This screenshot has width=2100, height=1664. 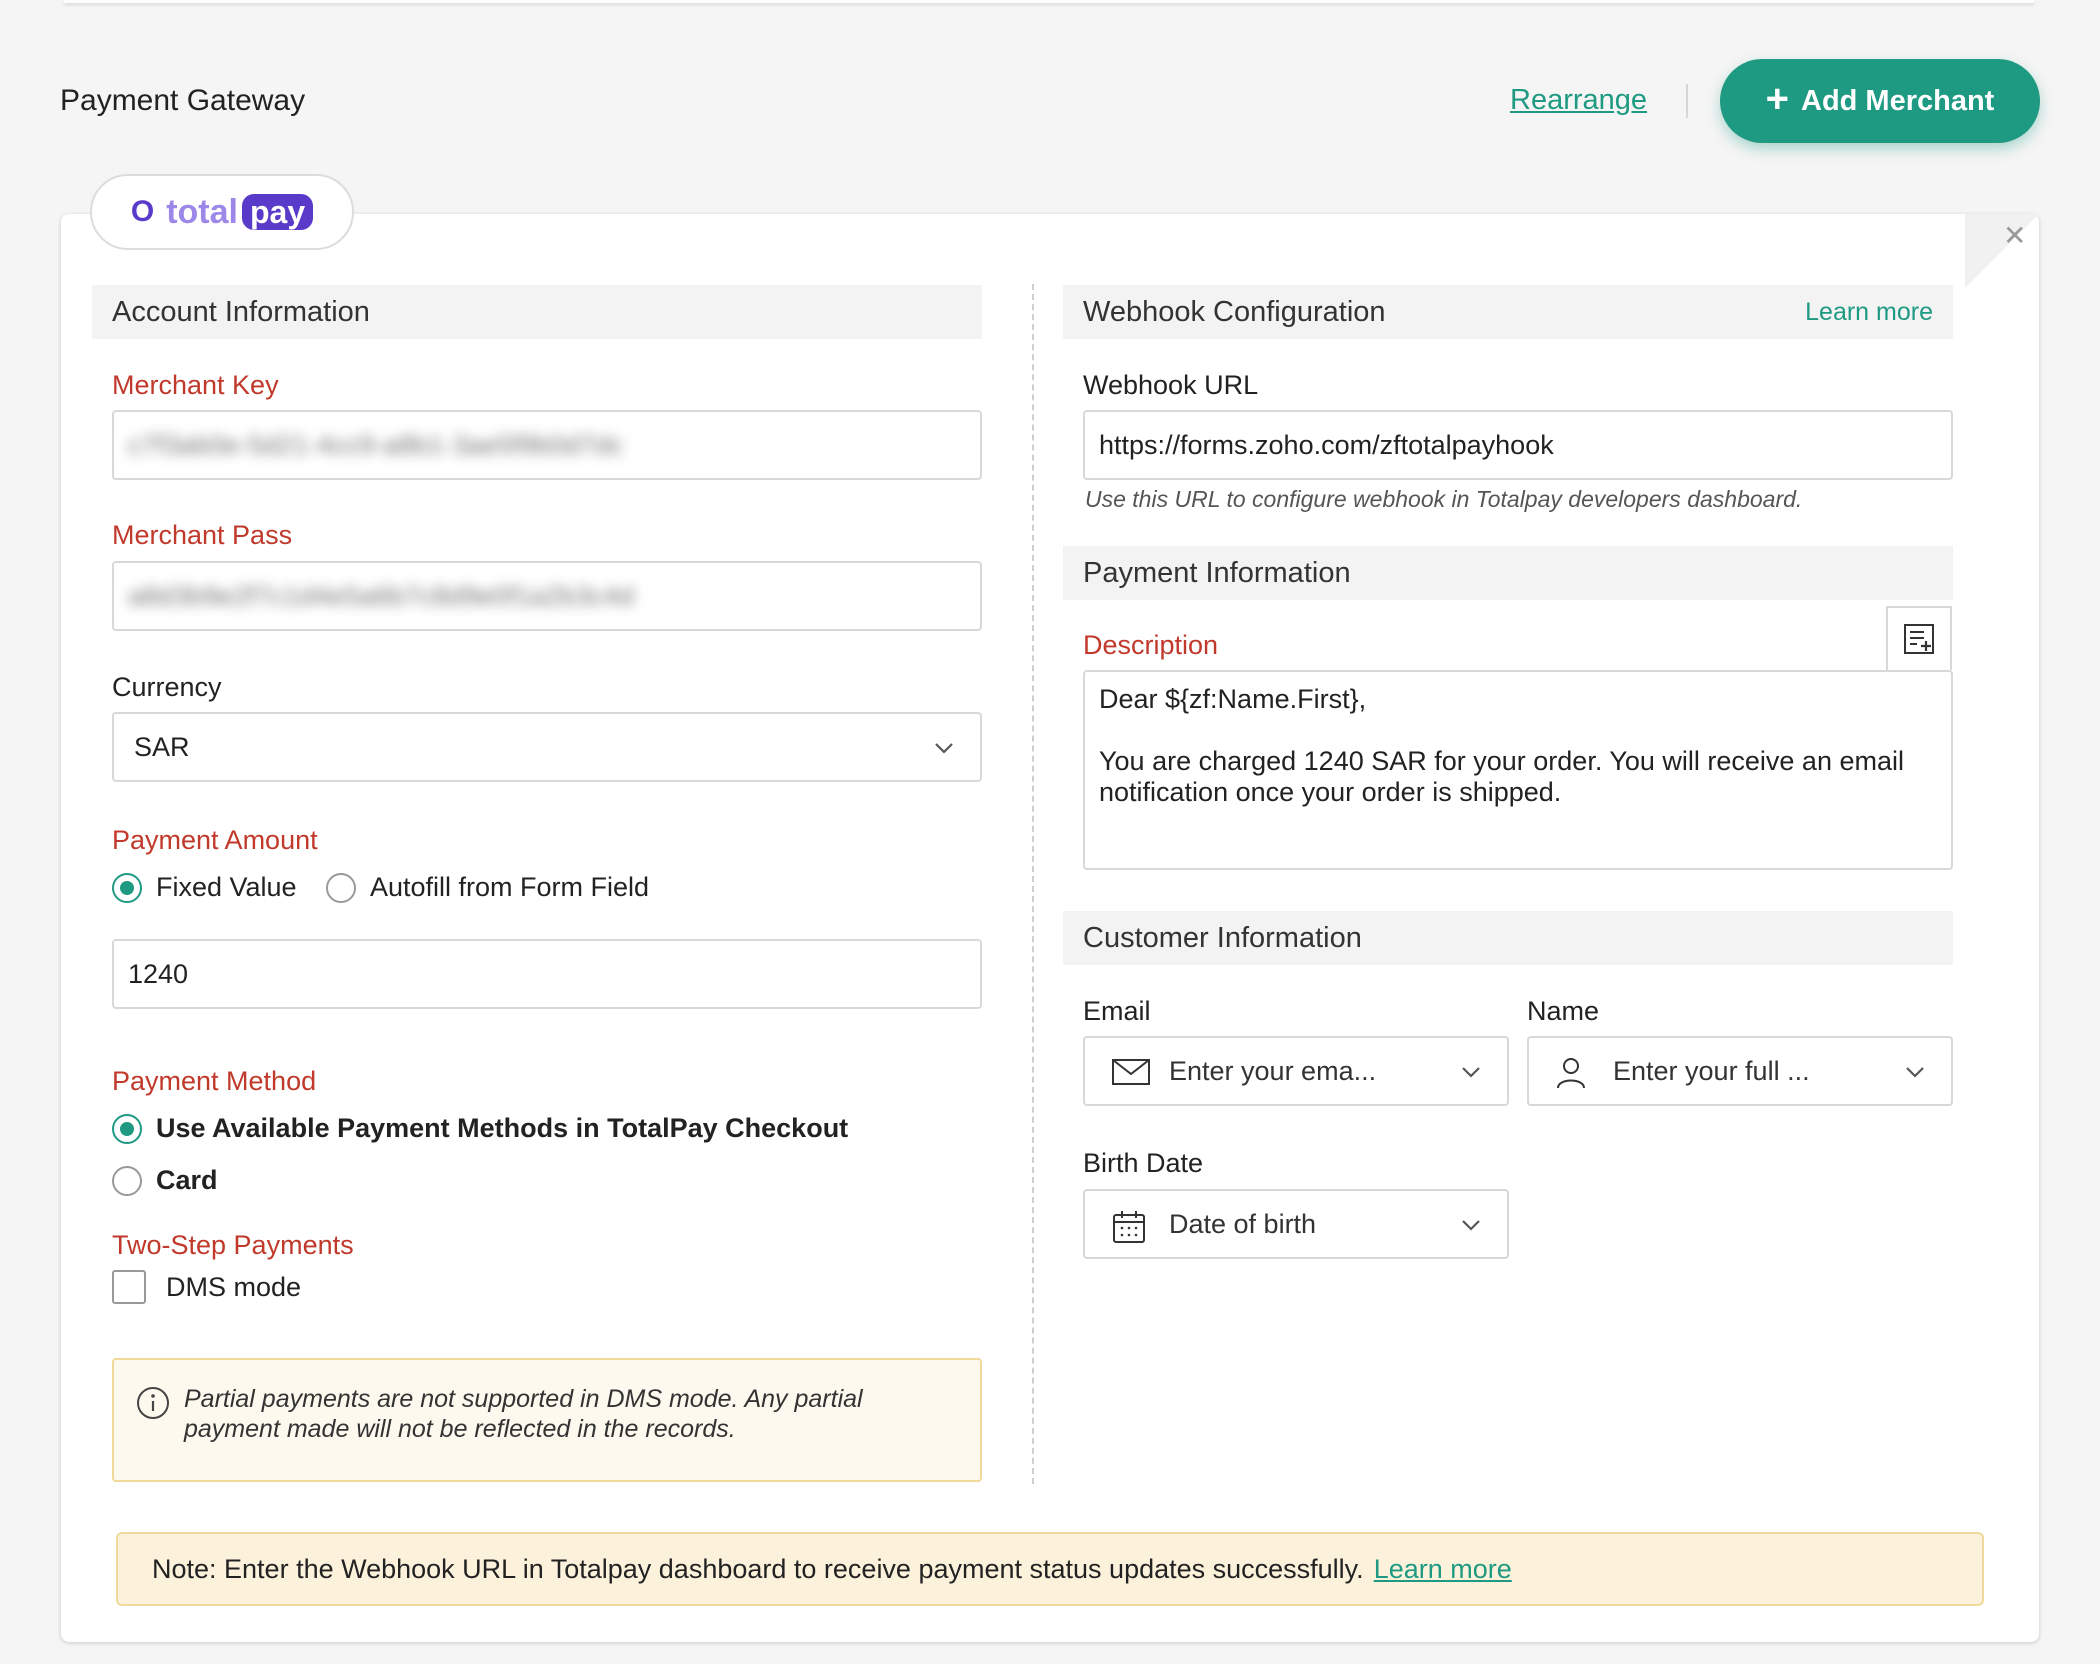 I want to click on column-divider, so click(x=1033, y=884).